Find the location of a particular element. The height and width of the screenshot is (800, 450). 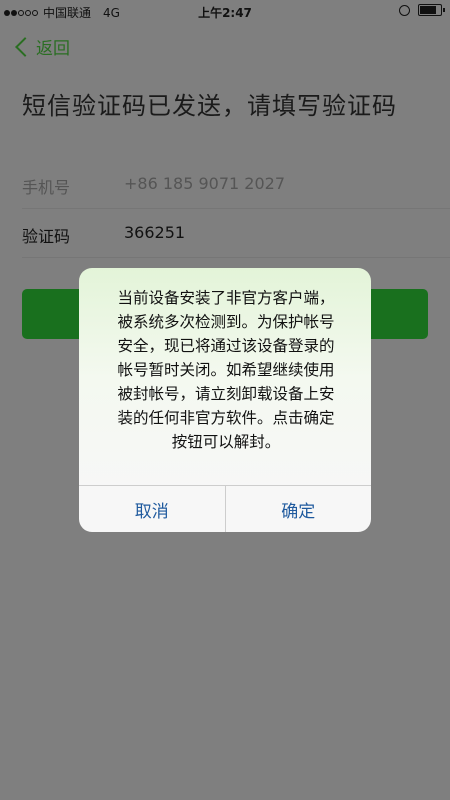

phone-label: 手机号 is located at coordinates (46, 187).